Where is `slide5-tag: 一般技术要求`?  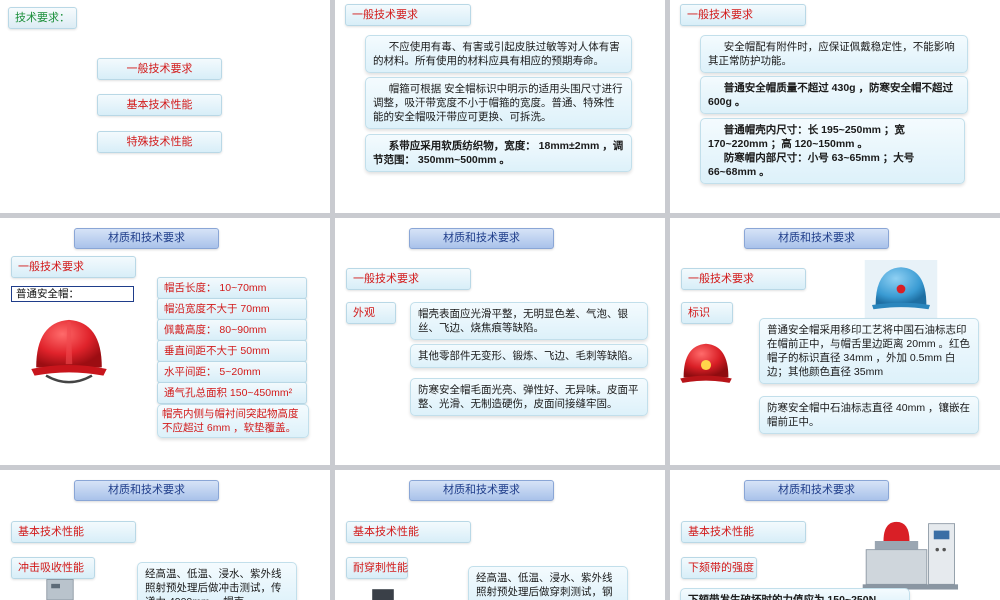 slide5-tag: 一般技术要求 is located at coordinates (408, 279).